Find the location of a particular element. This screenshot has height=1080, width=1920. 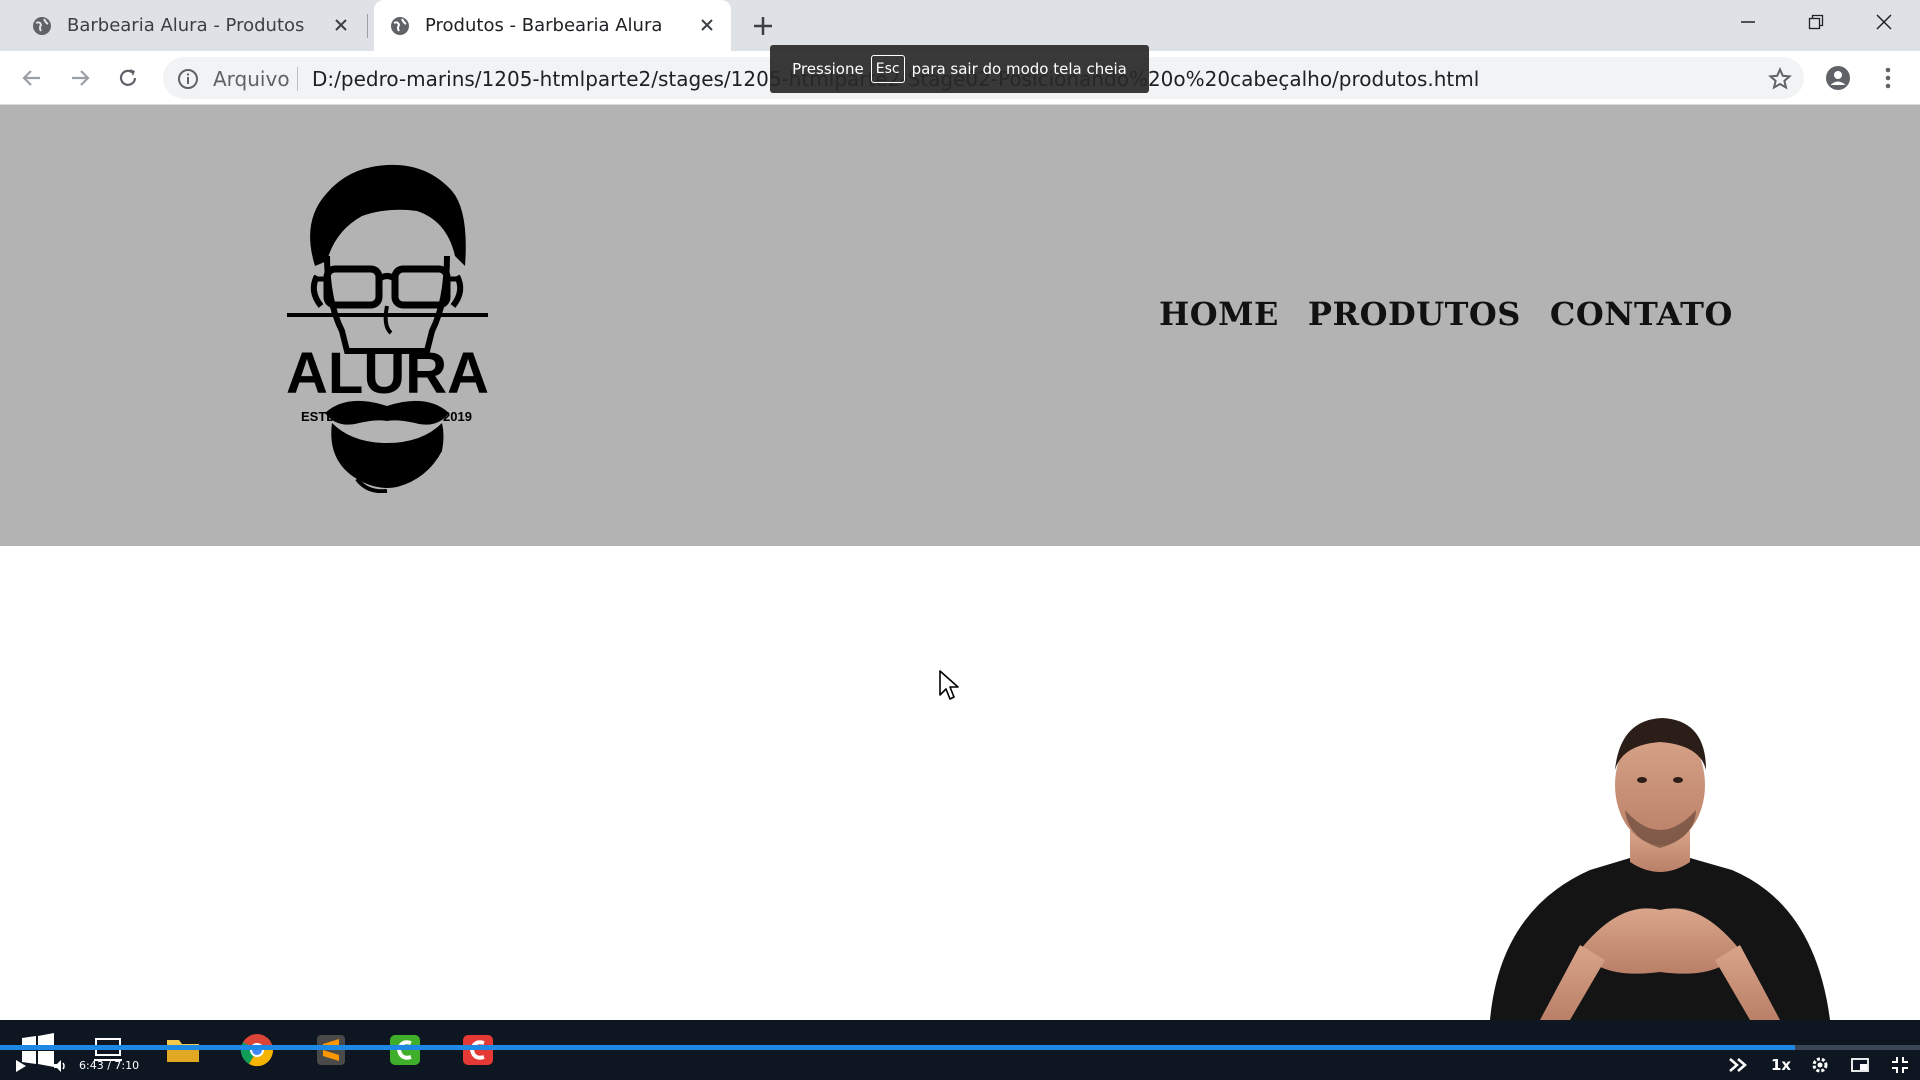

menu-button is located at coordinates (1888, 78).